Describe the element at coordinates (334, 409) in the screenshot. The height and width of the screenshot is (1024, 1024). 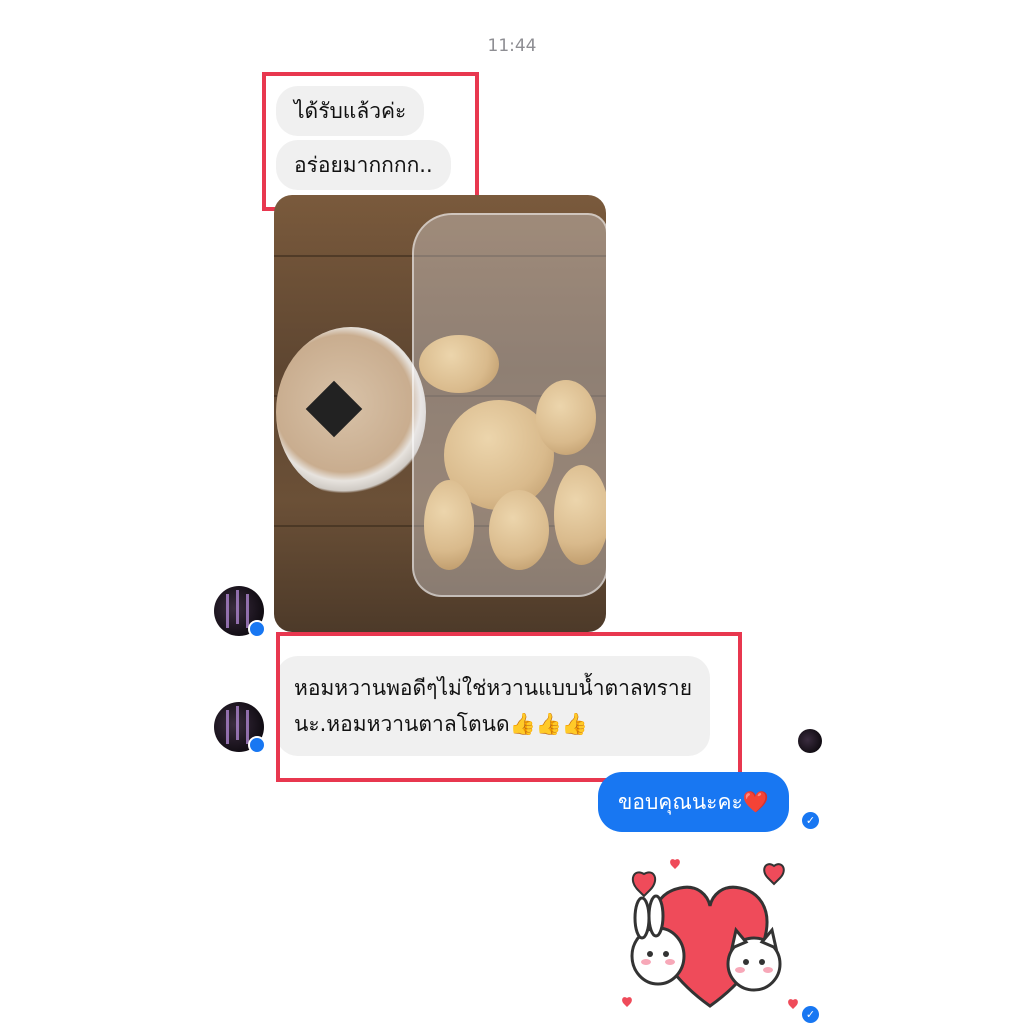
I see `brand-label` at that location.